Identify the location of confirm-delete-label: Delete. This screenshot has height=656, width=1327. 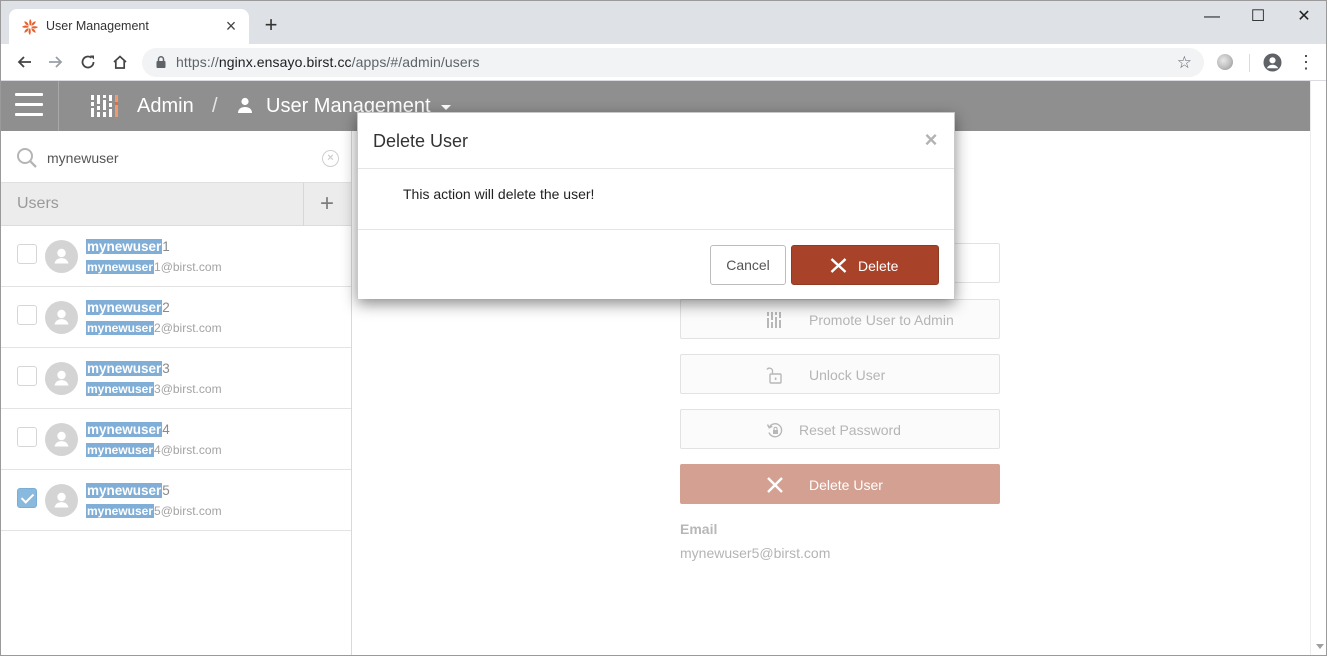
(878, 266).